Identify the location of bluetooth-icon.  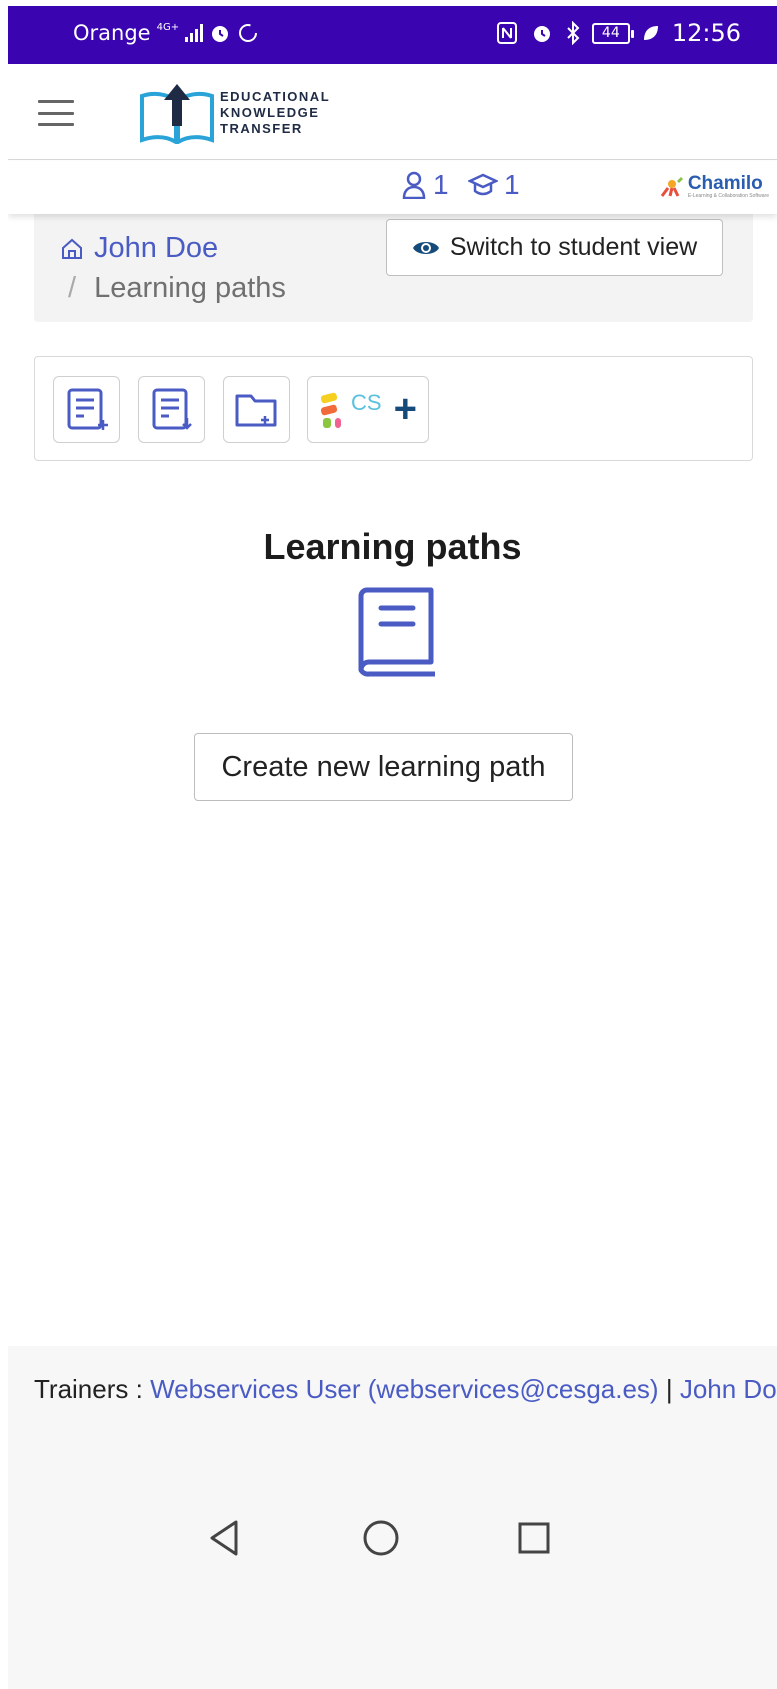
(573, 33).